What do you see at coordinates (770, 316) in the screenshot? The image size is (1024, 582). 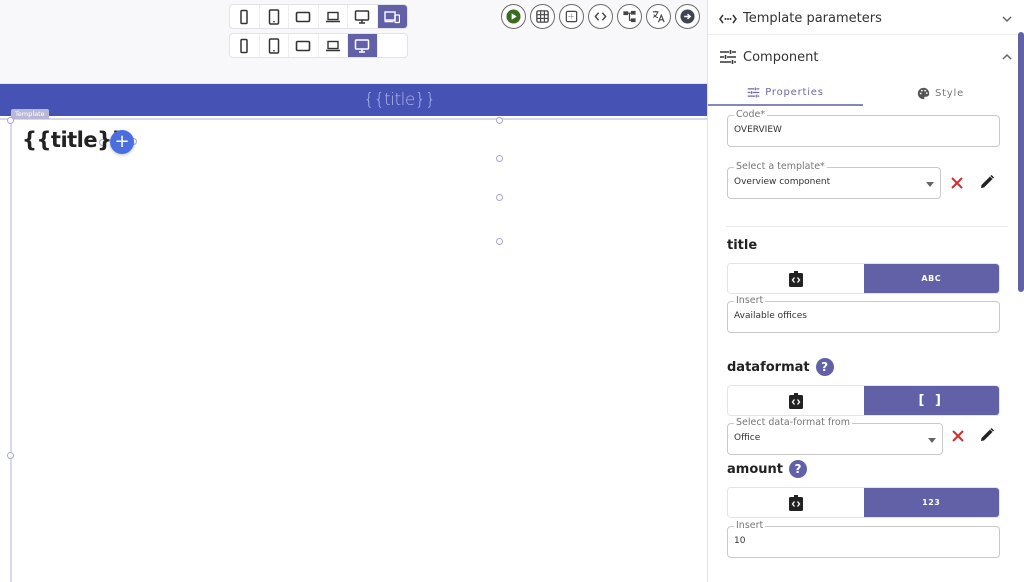 I see `title-insert-value: Available offices` at bounding box center [770, 316].